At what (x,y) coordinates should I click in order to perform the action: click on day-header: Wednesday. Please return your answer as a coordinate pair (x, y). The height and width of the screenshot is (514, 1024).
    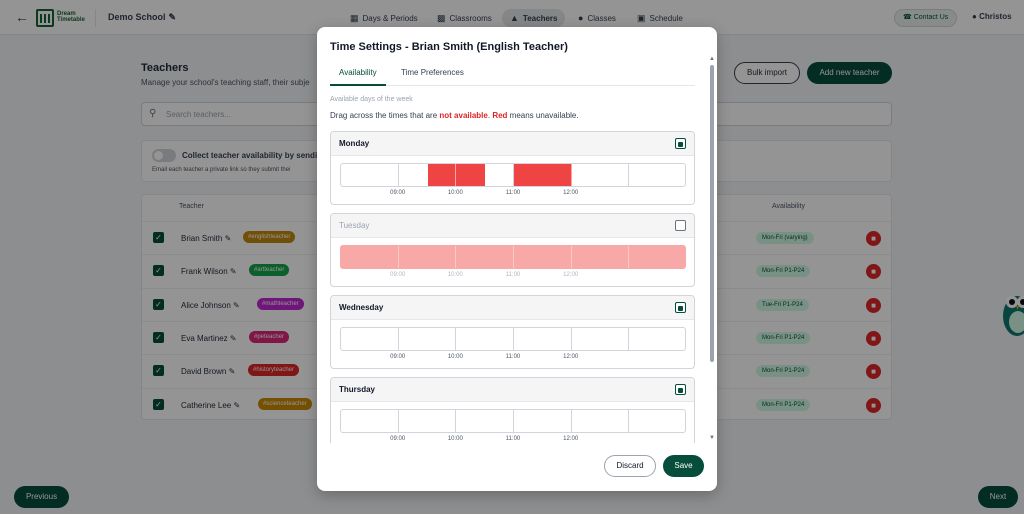
    Looking at the image, I should click on (512, 308).